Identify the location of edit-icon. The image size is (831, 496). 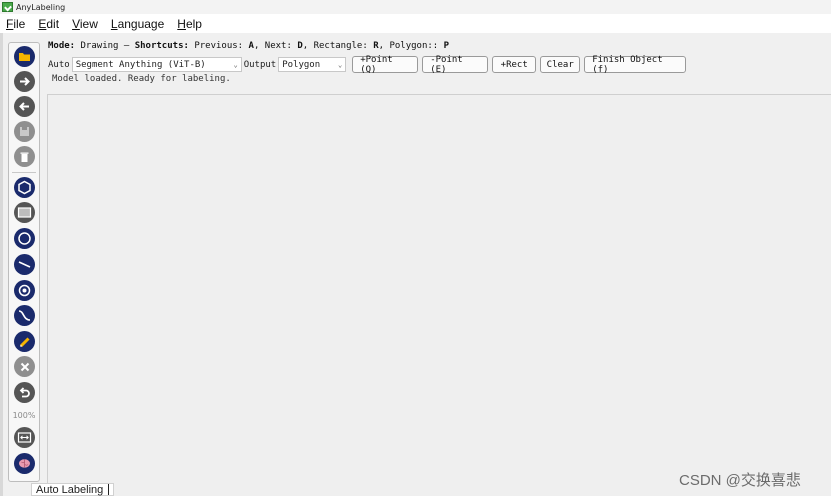
(24, 341).